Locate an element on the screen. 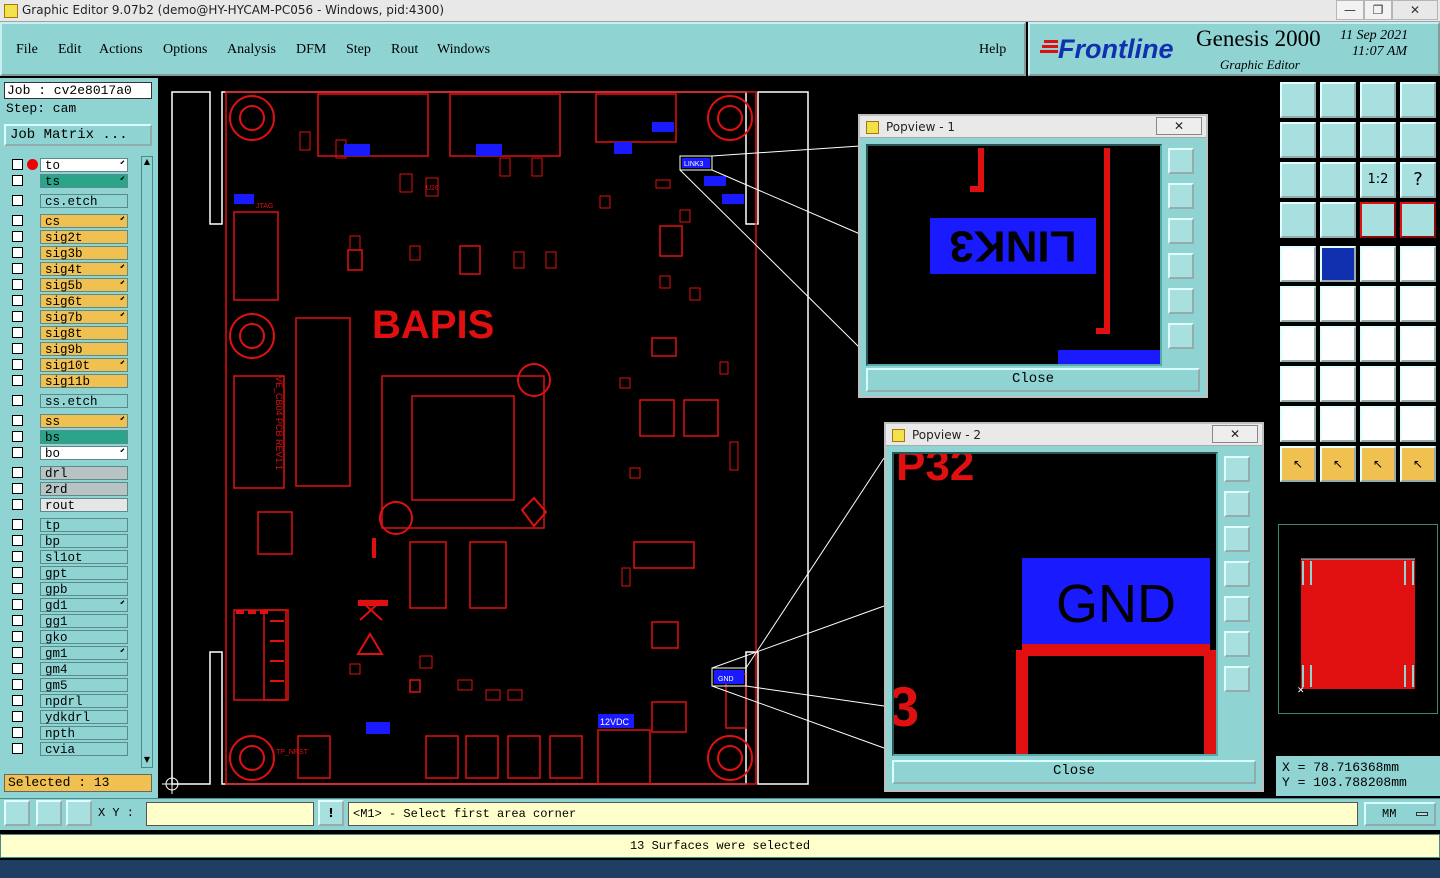  layer-row-sig10t: sig10t ⬋ is located at coordinates (68, 365).